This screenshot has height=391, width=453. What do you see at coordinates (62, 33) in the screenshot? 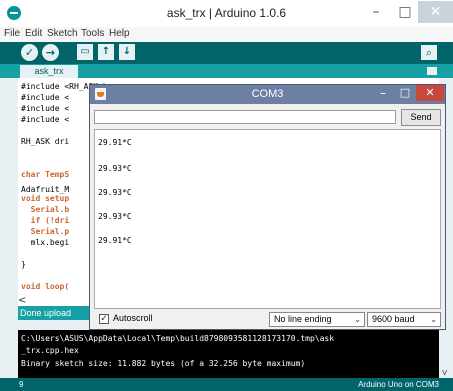
I see `menu-sketch: Sketch` at bounding box center [62, 33].